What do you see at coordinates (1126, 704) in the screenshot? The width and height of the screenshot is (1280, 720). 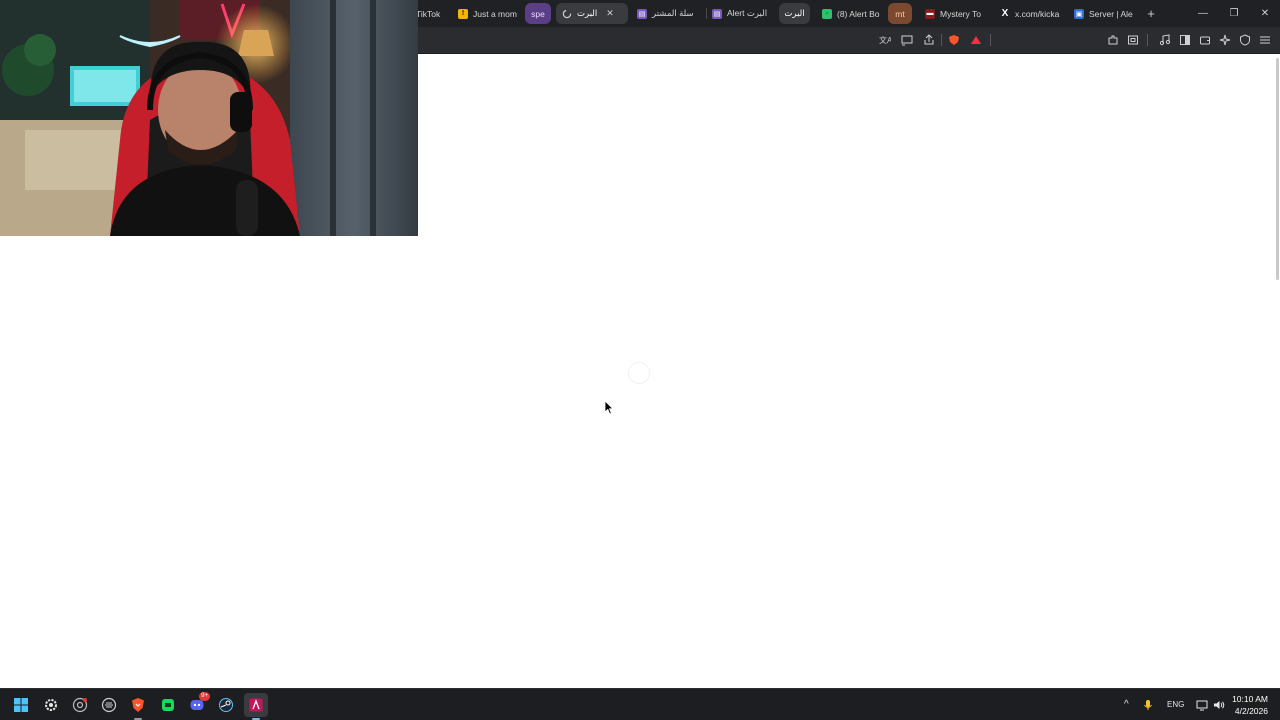 I see `tray-overflow-icon: ^` at bounding box center [1126, 704].